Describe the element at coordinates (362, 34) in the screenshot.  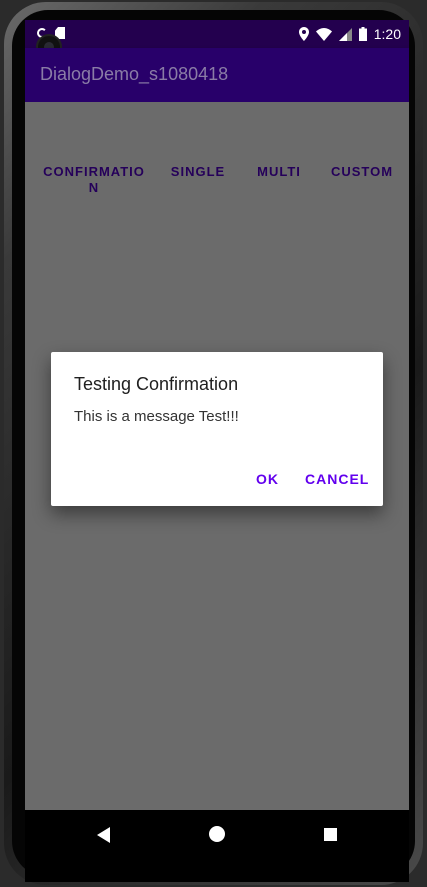
I see `battery-icon` at that location.